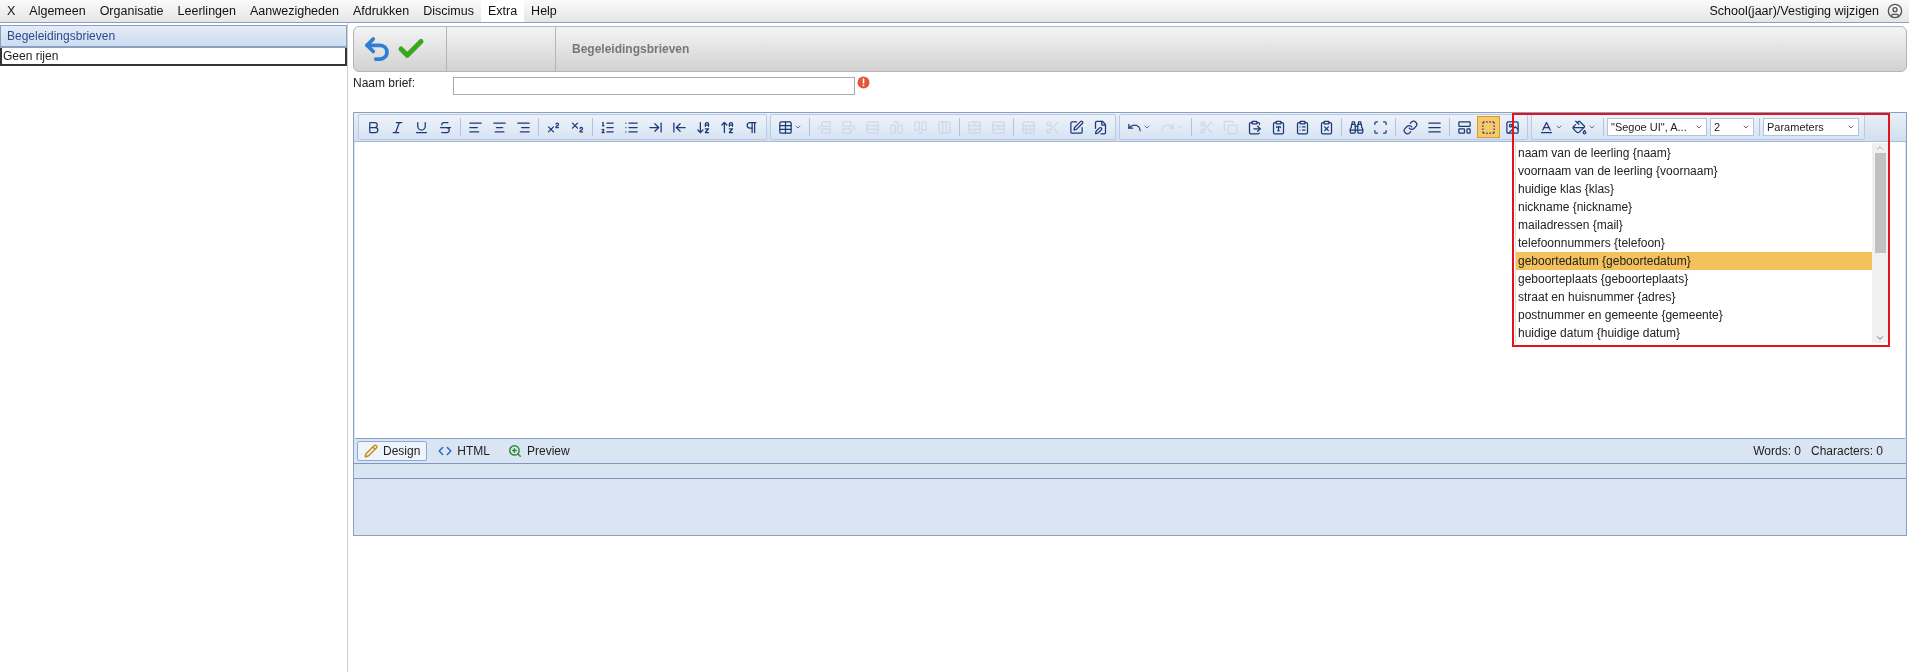  What do you see at coordinates (1694, 153) in the screenshot?
I see `parameter-option: naam van de leerling {naam}` at bounding box center [1694, 153].